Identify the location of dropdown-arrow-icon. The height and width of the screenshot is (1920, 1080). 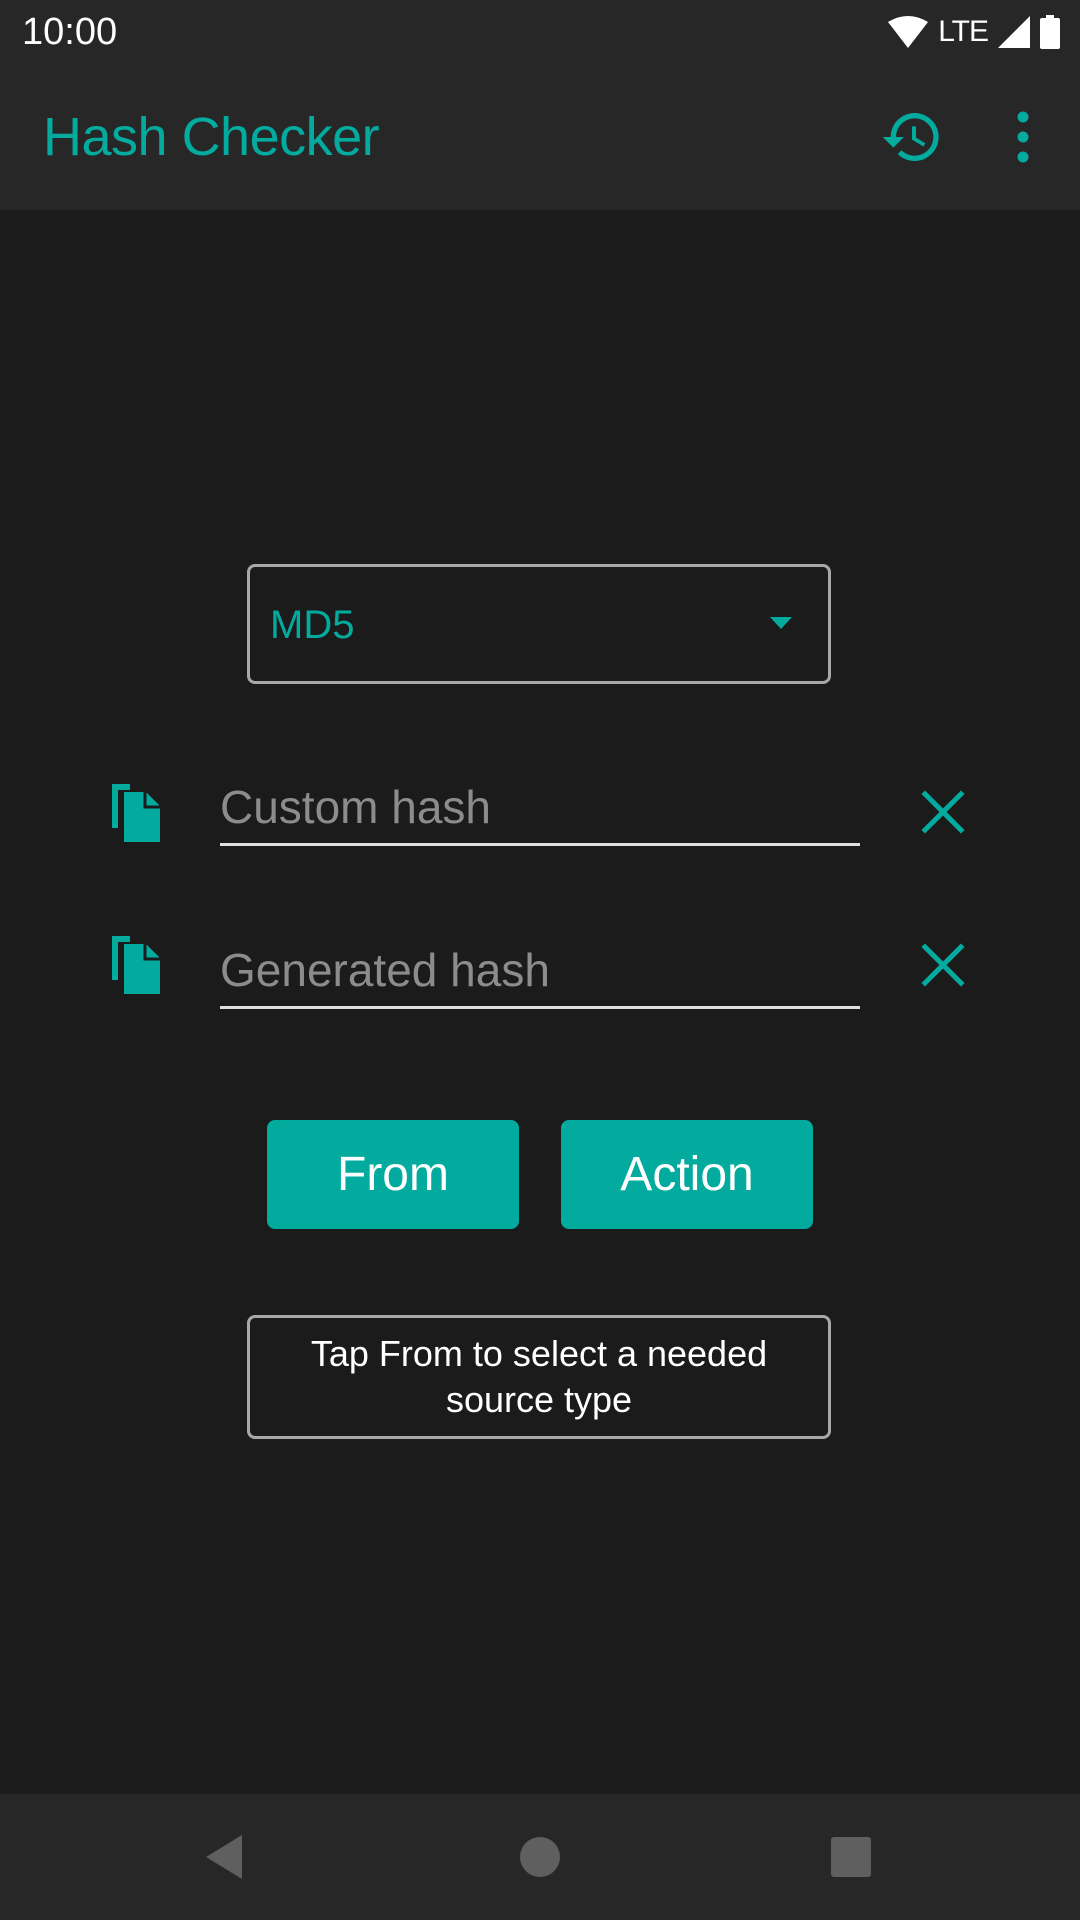
(781, 623).